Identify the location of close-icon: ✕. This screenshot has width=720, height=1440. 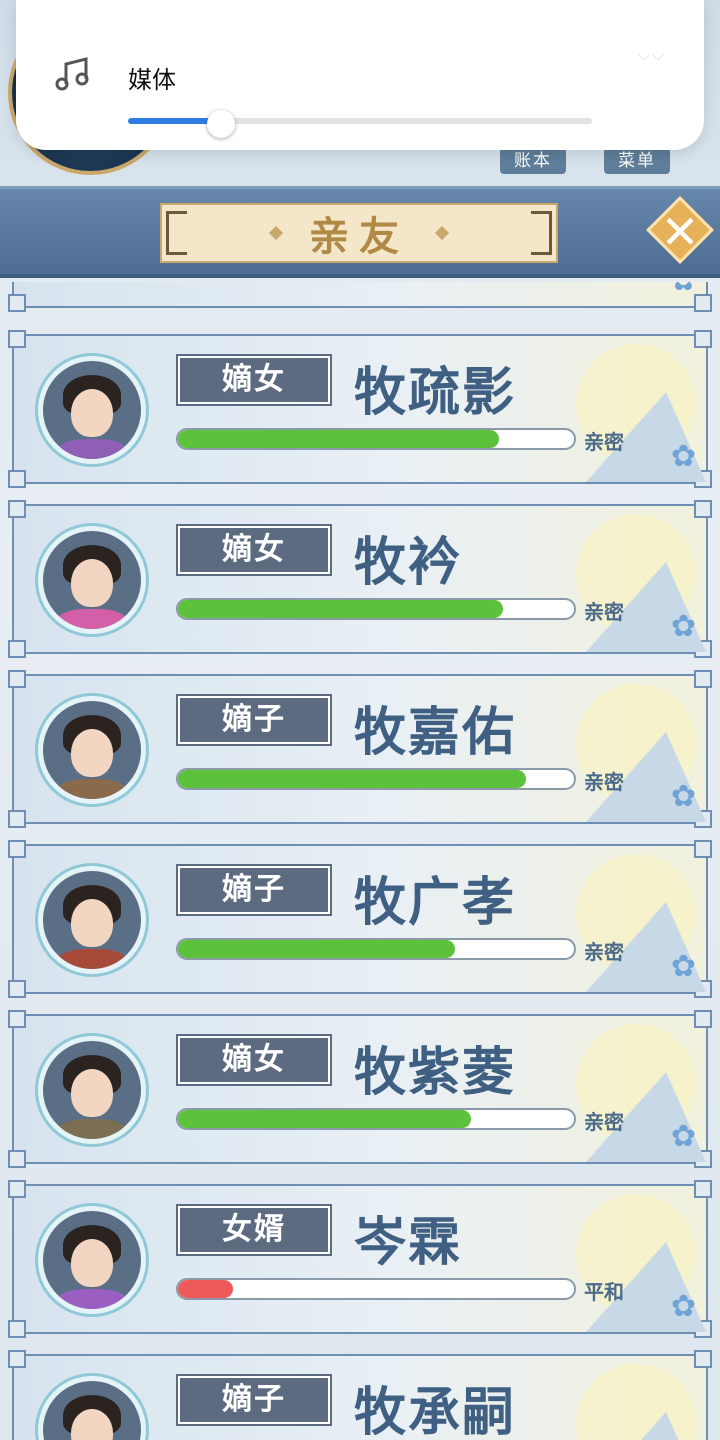
(680, 233).